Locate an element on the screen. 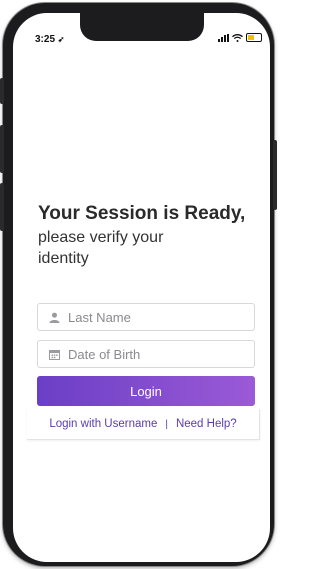 The width and height of the screenshot is (320, 569). dob-input is located at coordinates (153, 354).